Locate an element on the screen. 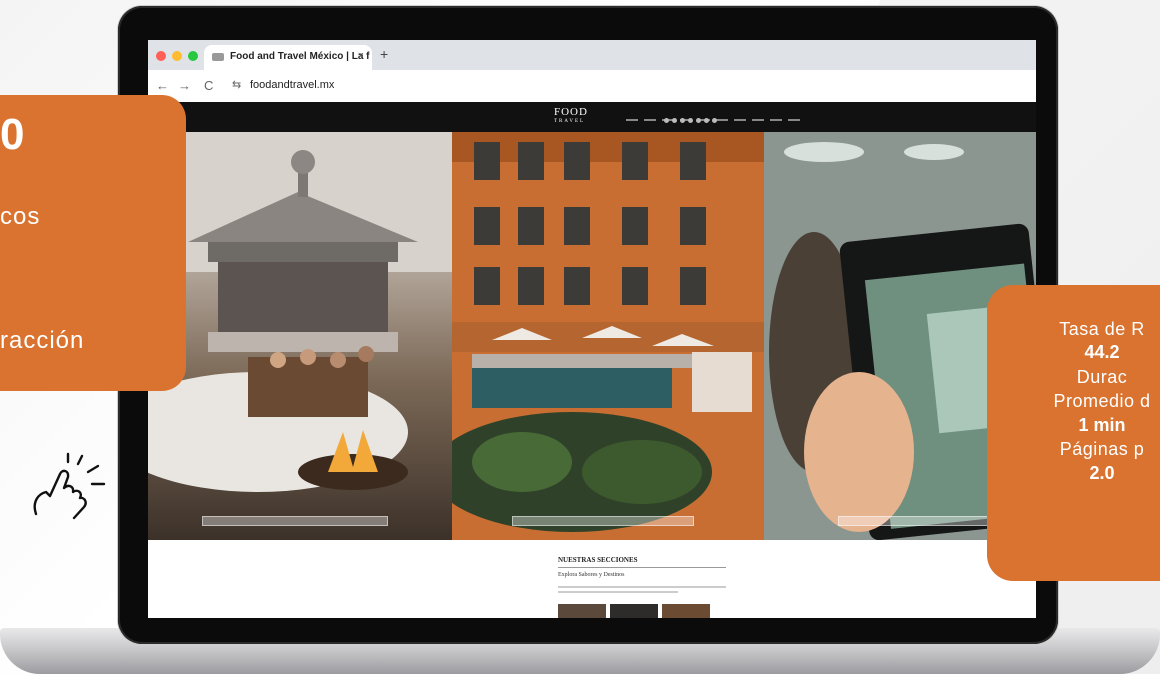 The height and width of the screenshot is (674, 1160). metric-label-average: Promedio d is located at coordinates (1102, 401).